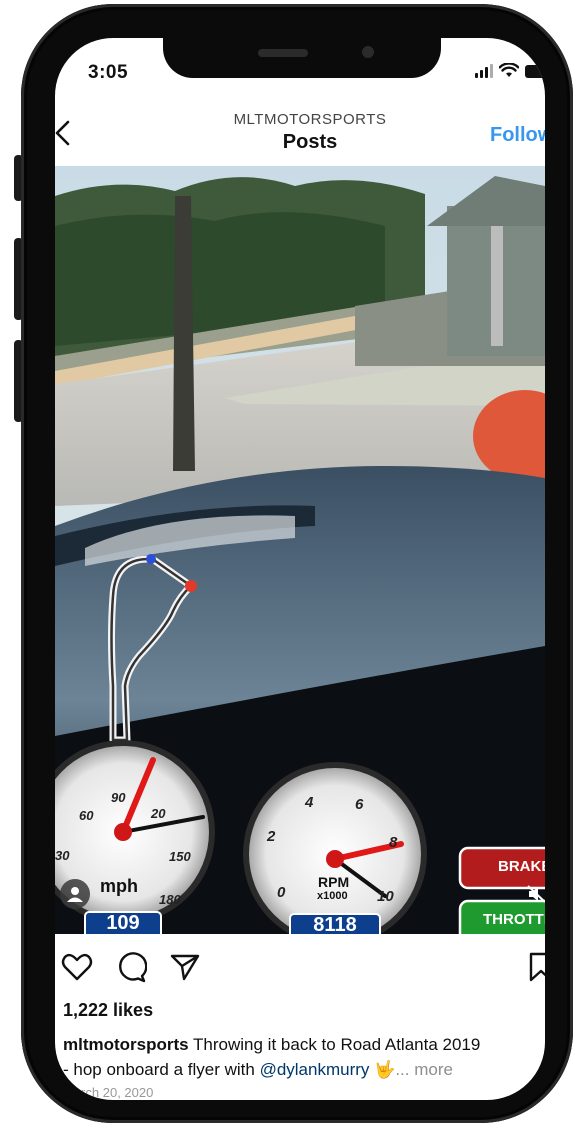 The width and height of the screenshot is (577, 1127). I want to click on rpm-tick-6: 6, so click(359, 804).